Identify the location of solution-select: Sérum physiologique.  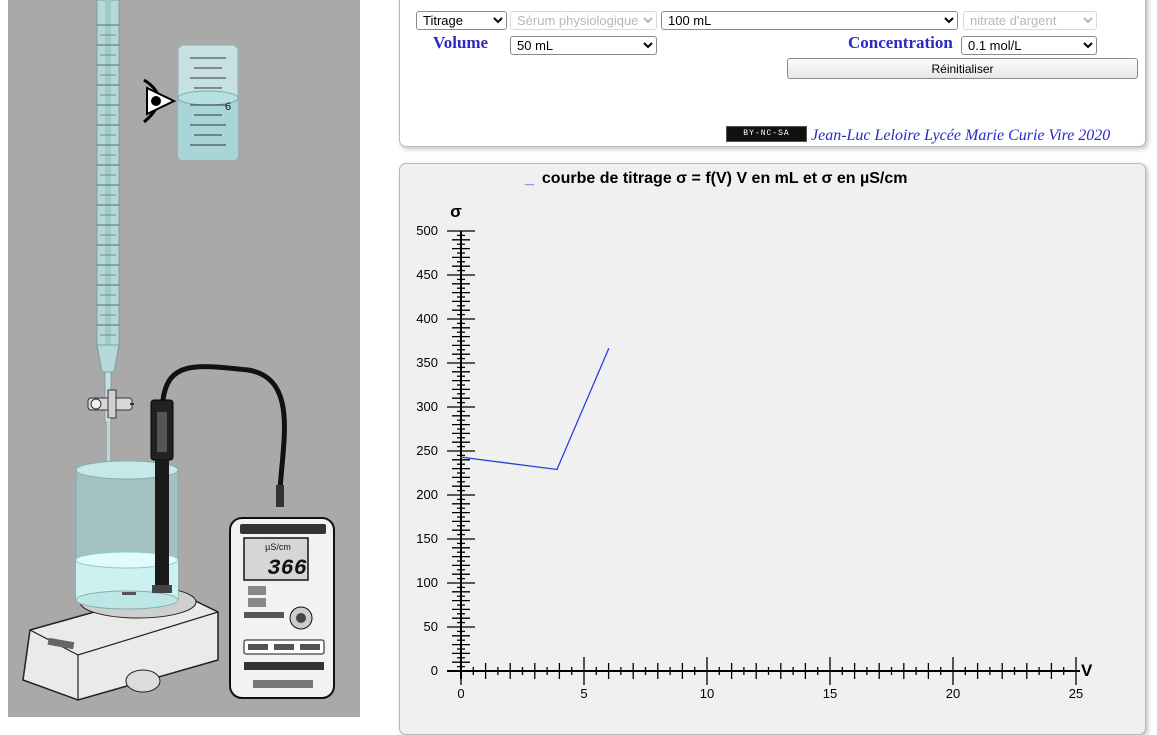
(583, 20).